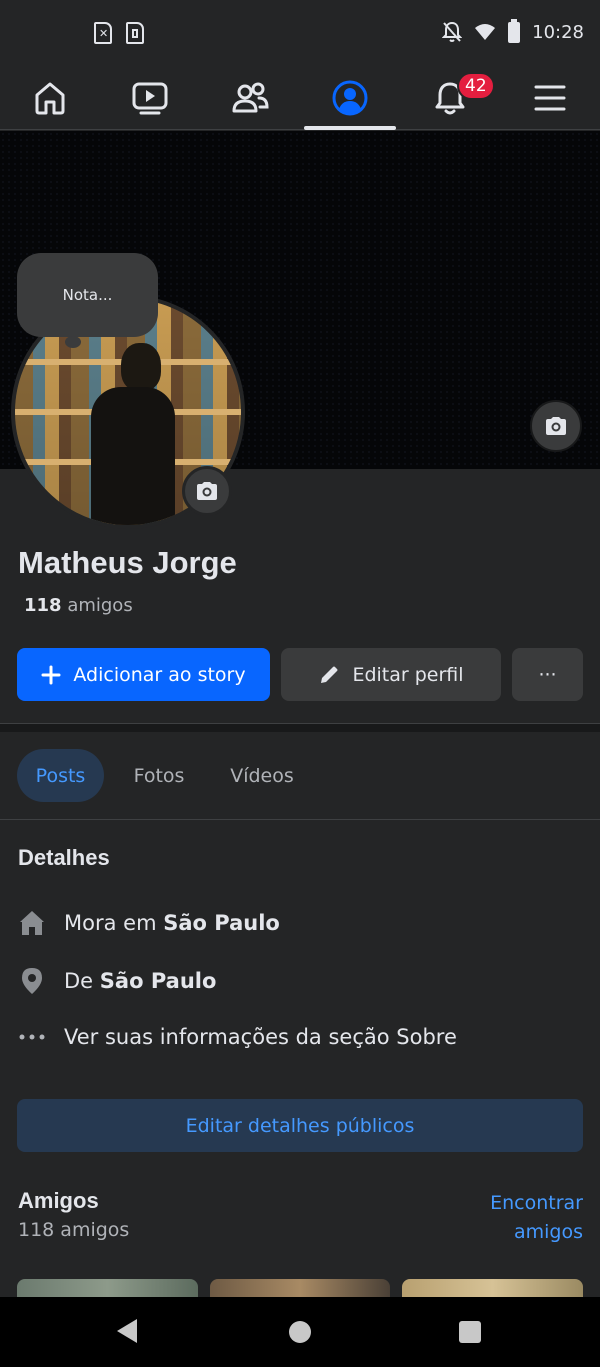 The height and width of the screenshot is (1367, 600). I want to click on detail-lives-in-text: Mora em São Paulo, so click(172, 923).